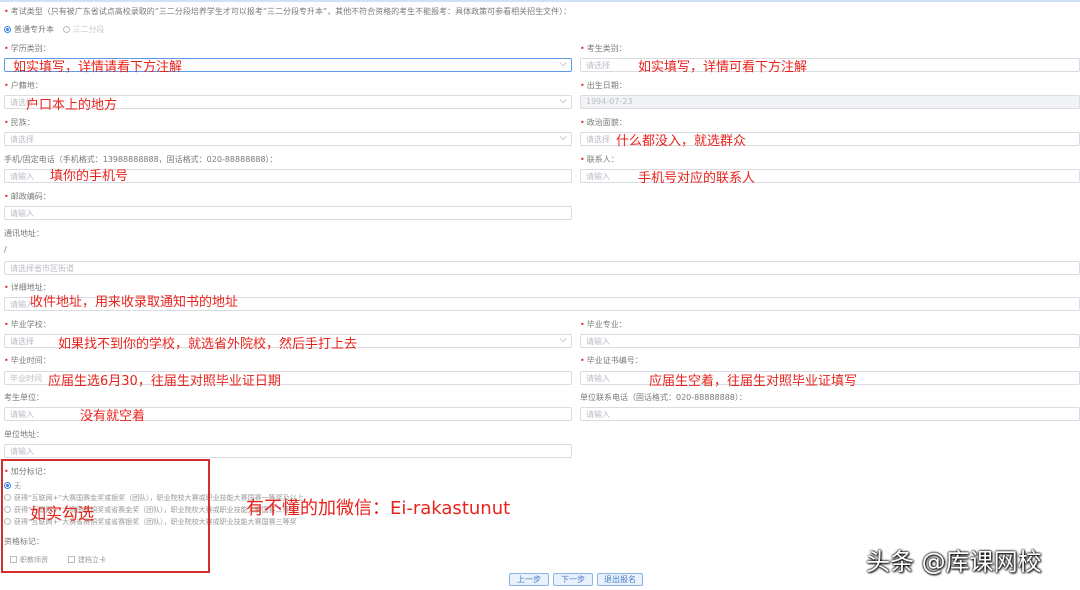  Describe the element at coordinates (7, 29) in the screenshot. I see `radio-selected-icon` at that location.